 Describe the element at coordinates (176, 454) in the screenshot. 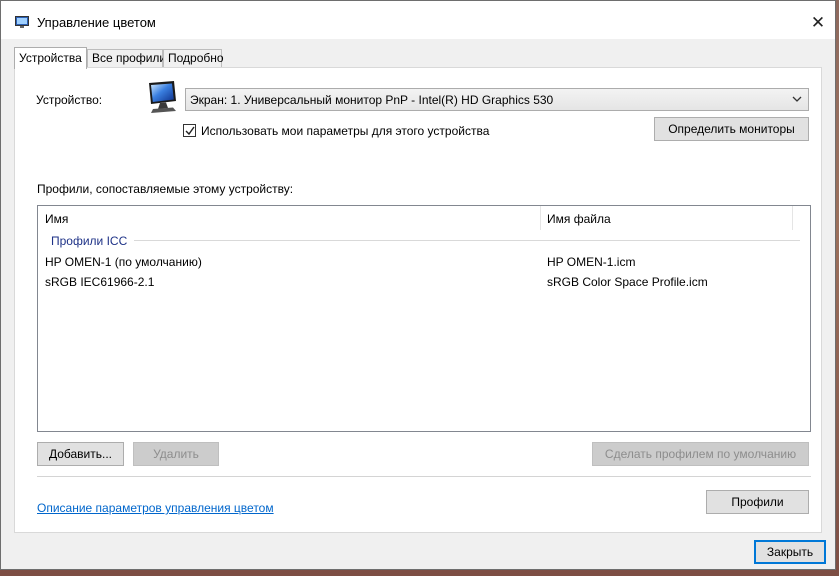

I see `remove-button: Удалить` at that location.